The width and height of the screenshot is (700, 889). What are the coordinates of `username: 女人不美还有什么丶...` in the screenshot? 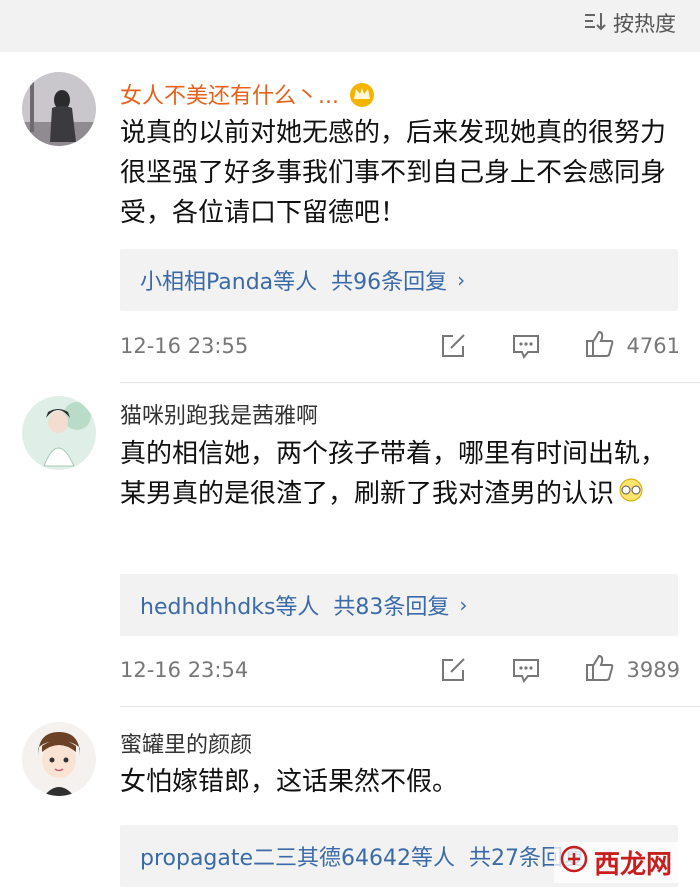 It's located at (248, 96).